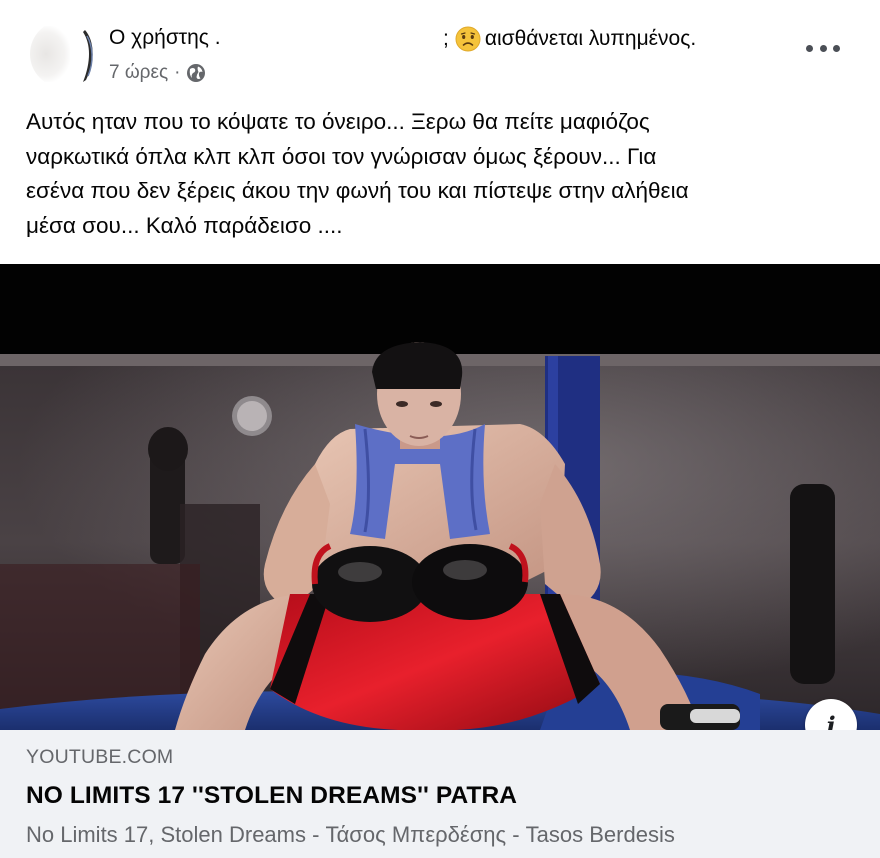  I want to click on link-domain: YOUTUBE.COM, so click(100, 757).